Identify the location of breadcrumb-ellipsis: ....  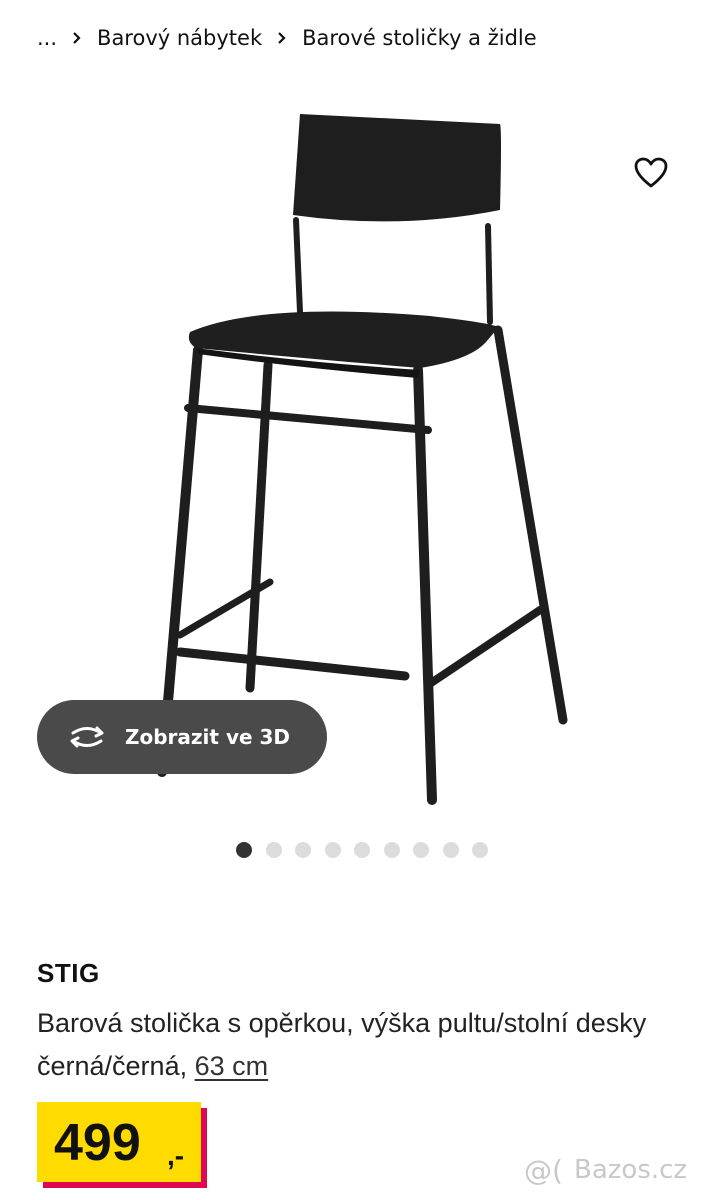
(47, 38).